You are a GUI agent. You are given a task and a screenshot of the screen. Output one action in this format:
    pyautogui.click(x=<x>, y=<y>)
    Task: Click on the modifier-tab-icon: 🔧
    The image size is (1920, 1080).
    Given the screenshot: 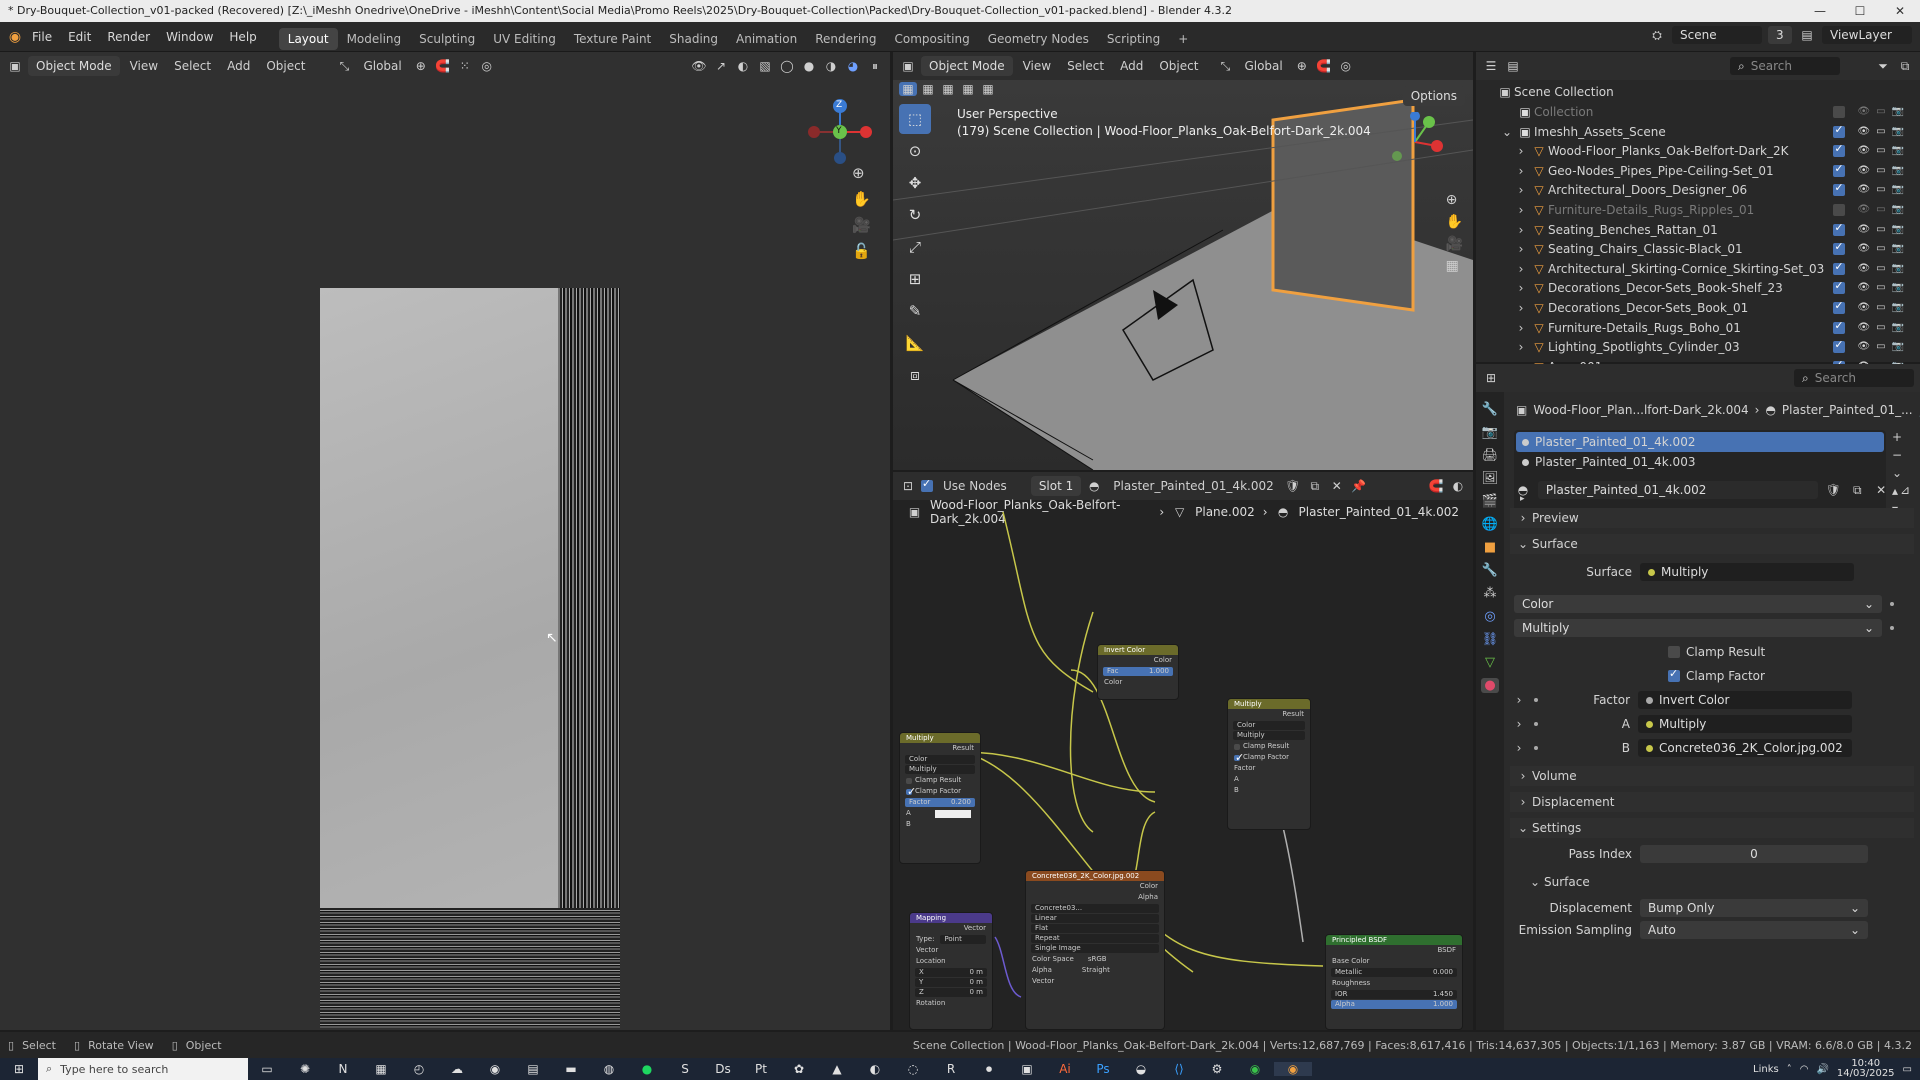 What is the action you would take?
    pyautogui.click(x=1490, y=570)
    